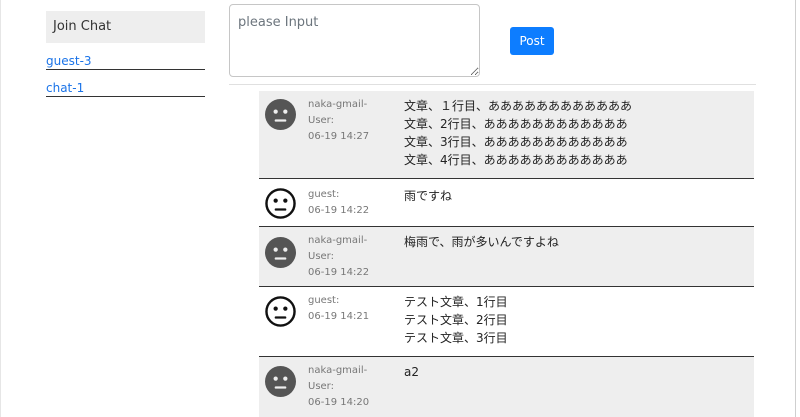 The height and width of the screenshot is (417, 800). What do you see at coordinates (125, 88) in the screenshot?
I see `room-link-chat-1: chat-1` at bounding box center [125, 88].